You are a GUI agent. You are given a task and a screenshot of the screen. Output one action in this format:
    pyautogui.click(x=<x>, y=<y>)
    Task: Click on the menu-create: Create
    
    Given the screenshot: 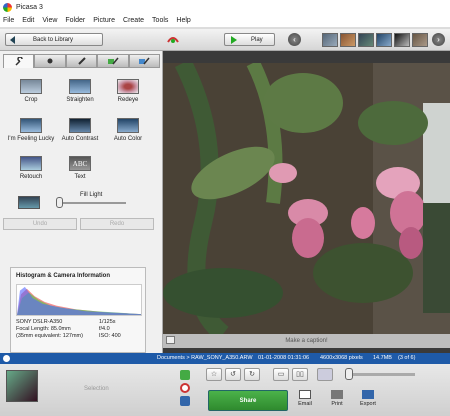 What is the action you would take?
    pyautogui.click(x=133, y=20)
    